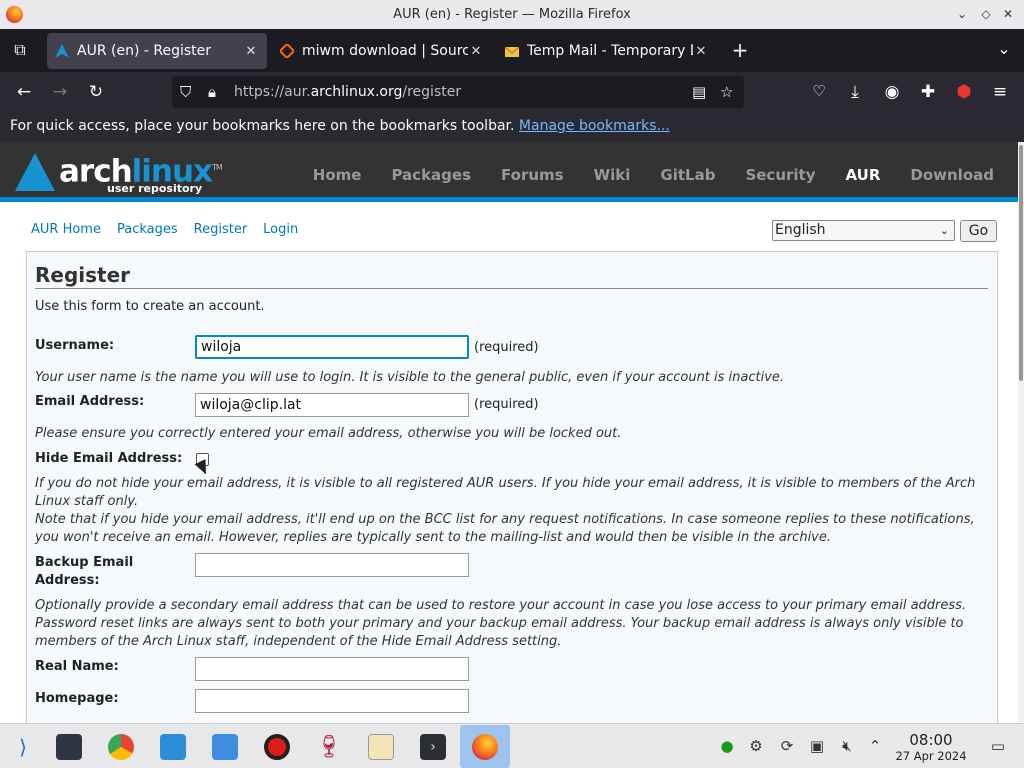 The height and width of the screenshot is (768, 1024). Describe the element at coordinates (612, 175) in the screenshot. I see `nav-wiki: Wiki` at that location.